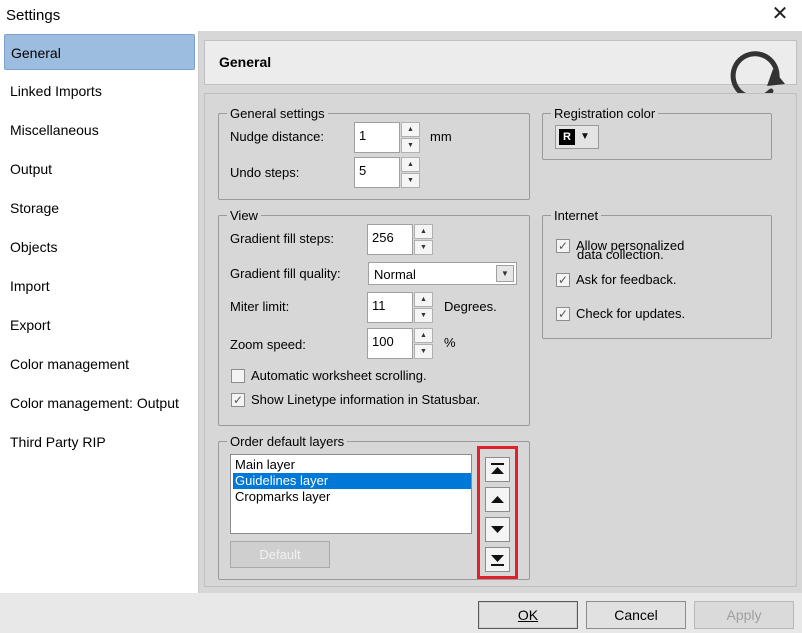 This screenshot has width=802, height=633. I want to click on zoom-up-icon: ▲, so click(423, 335).